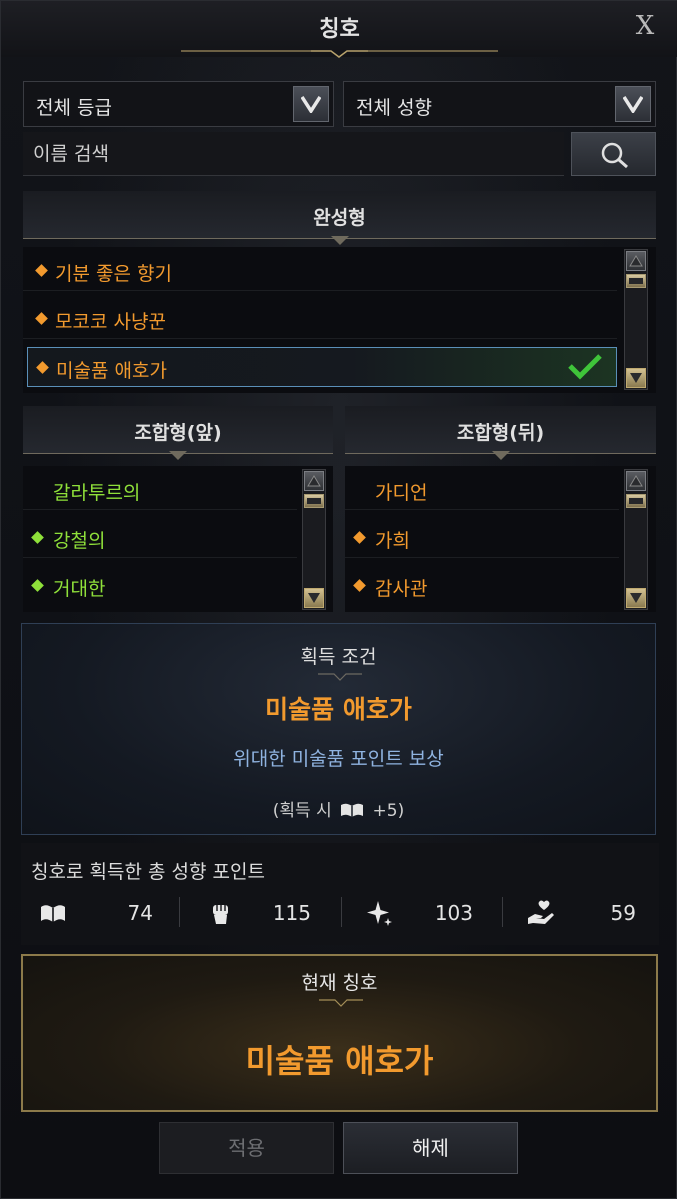  What do you see at coordinates (314, 539) in the screenshot?
I see `combo-front-scrollbar` at bounding box center [314, 539].